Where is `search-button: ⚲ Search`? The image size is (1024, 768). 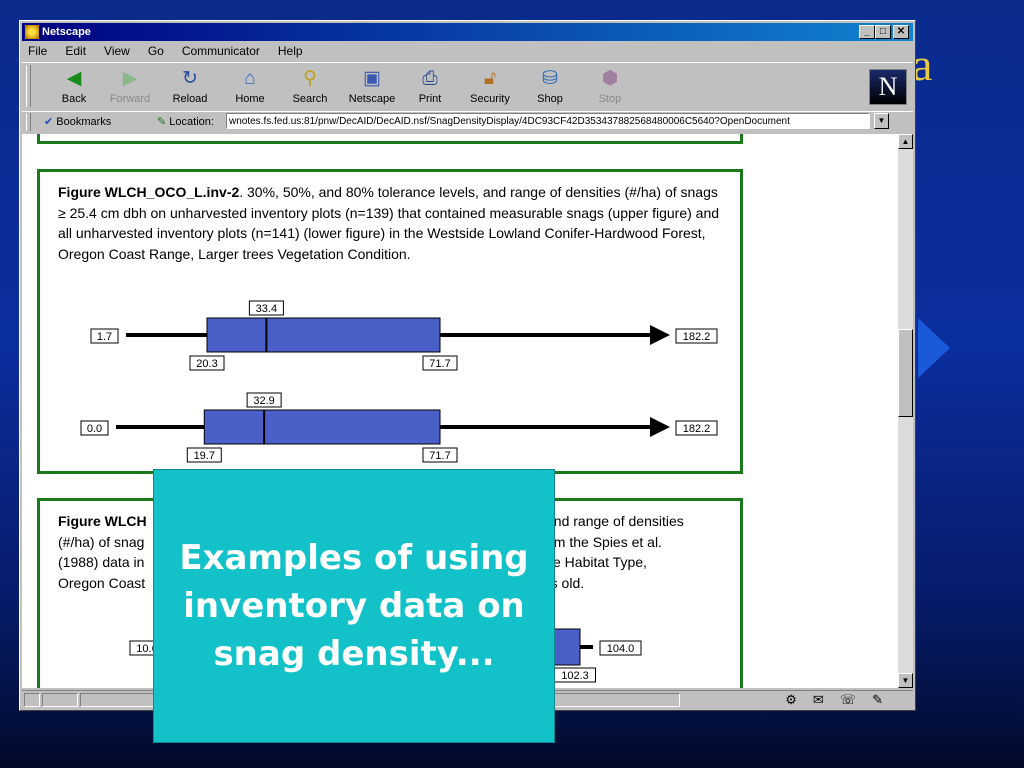
search-button: ⚲ Search is located at coordinates (310, 85).